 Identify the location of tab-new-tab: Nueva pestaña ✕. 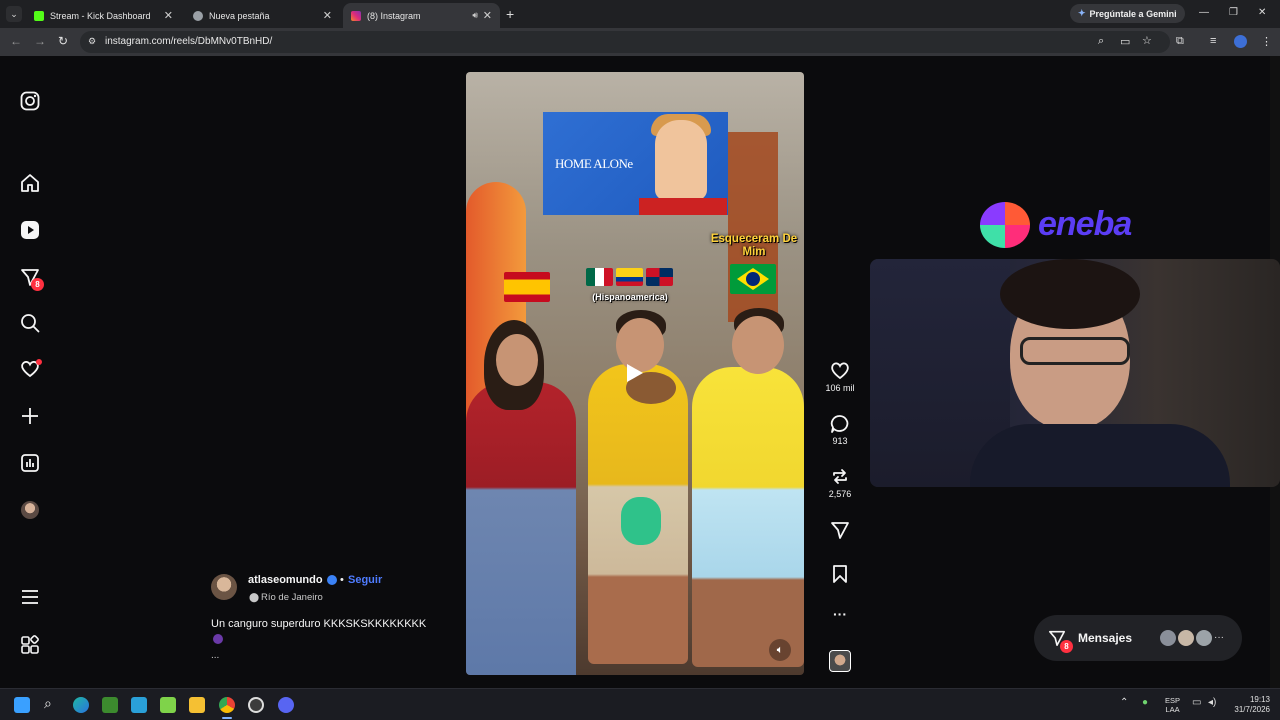
(262, 15).